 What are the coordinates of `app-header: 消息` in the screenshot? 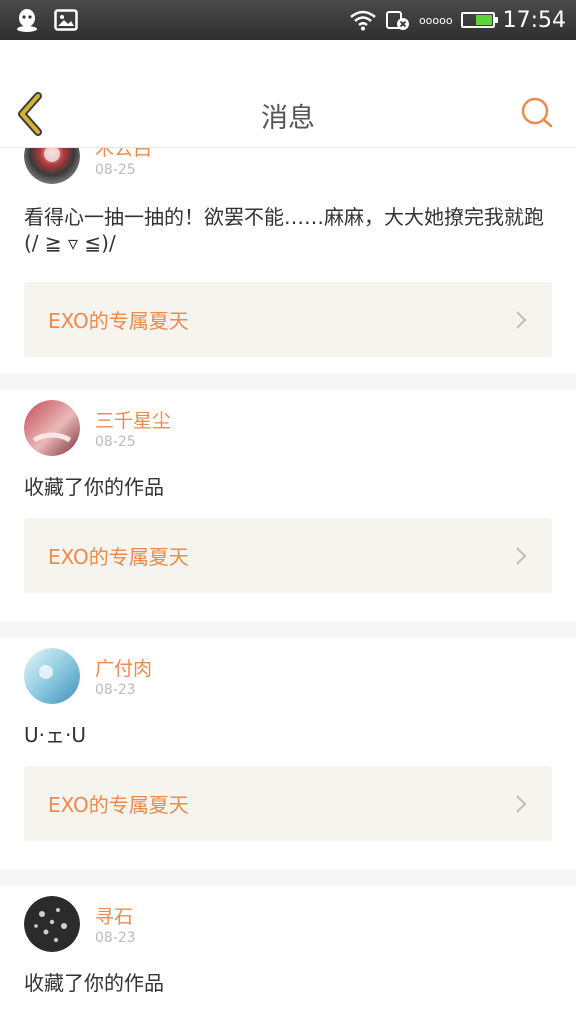 It's located at (288, 94).